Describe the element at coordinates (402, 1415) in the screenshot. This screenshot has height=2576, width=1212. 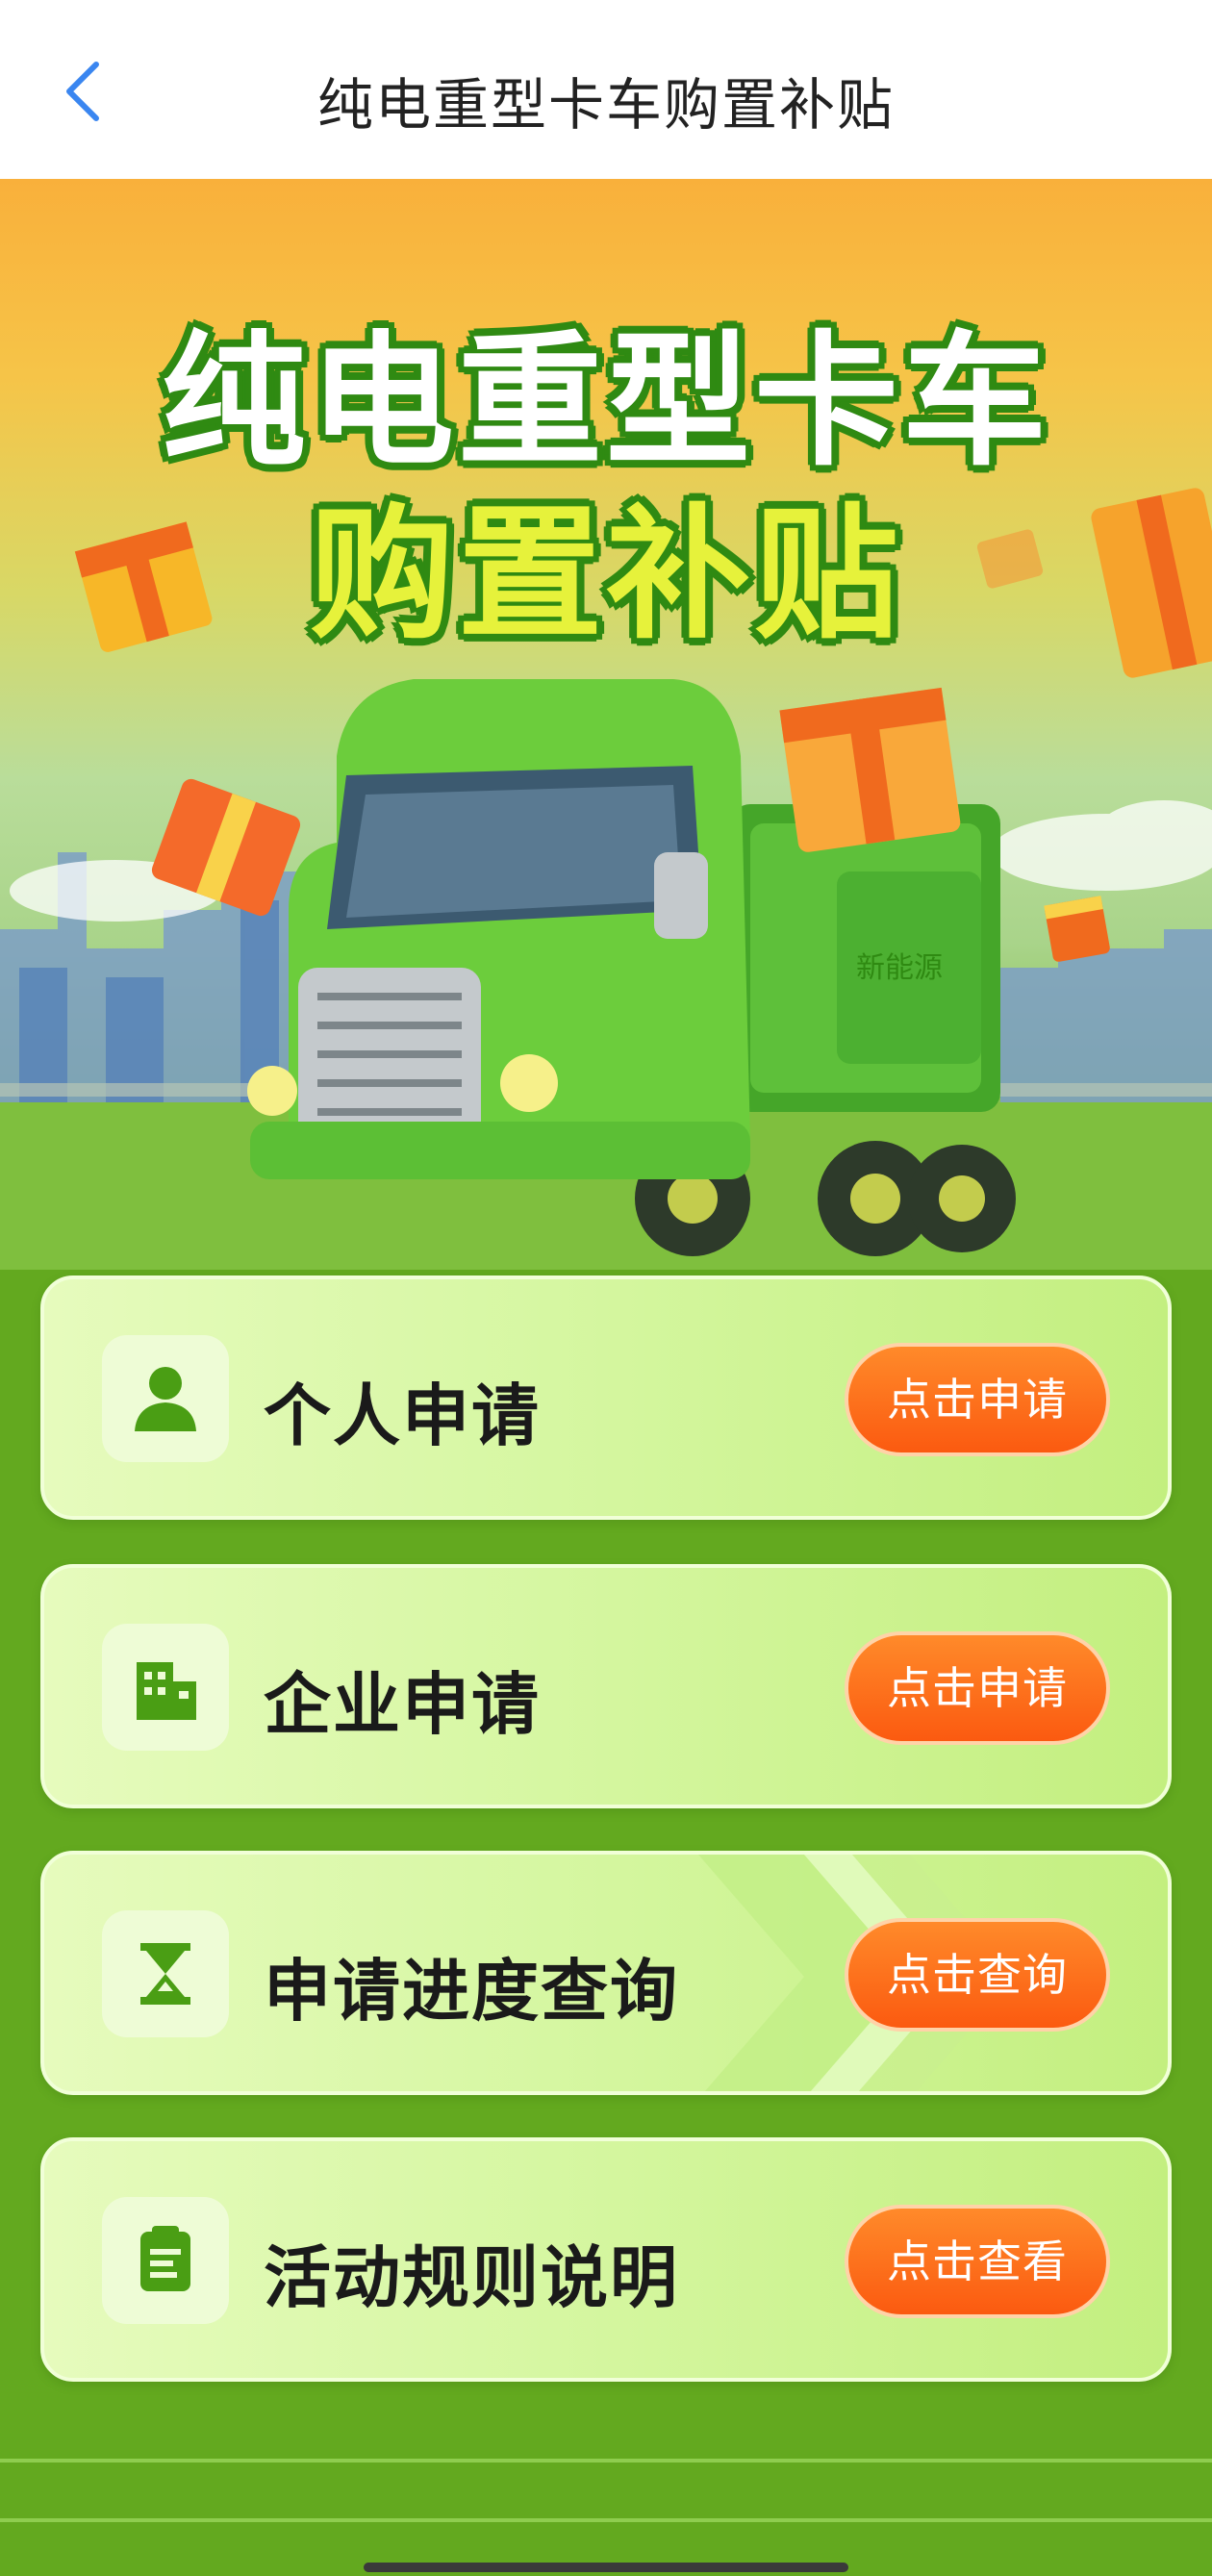
I see `menu-item-label: 个人申请` at that location.